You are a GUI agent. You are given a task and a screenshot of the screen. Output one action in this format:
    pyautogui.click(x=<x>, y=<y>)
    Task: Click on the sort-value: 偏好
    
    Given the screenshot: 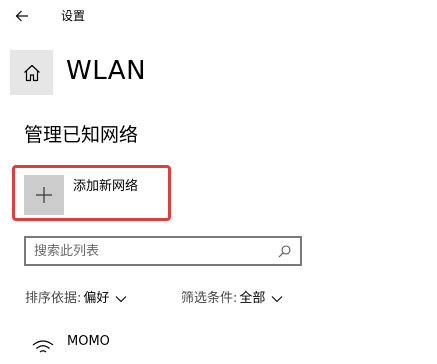 What is the action you would take?
    pyautogui.click(x=96, y=298)
    